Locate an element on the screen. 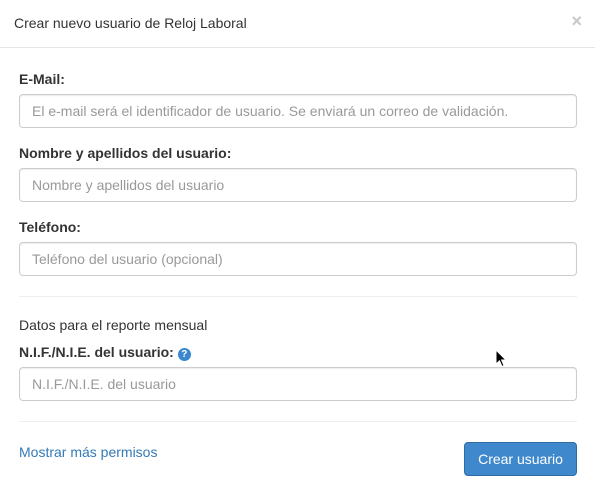 The image size is (595, 494). nif-placeholder: N.I.F./N.I.E. del usuario is located at coordinates (104, 384).